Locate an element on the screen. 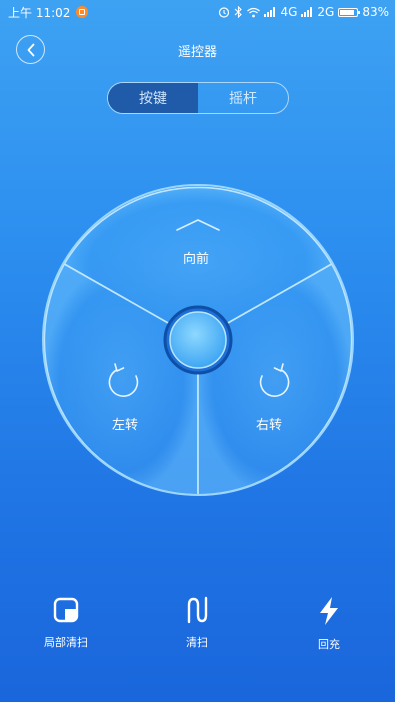 The image size is (395, 702). mode-tabs: 按键 摇杆 is located at coordinates (198, 98).